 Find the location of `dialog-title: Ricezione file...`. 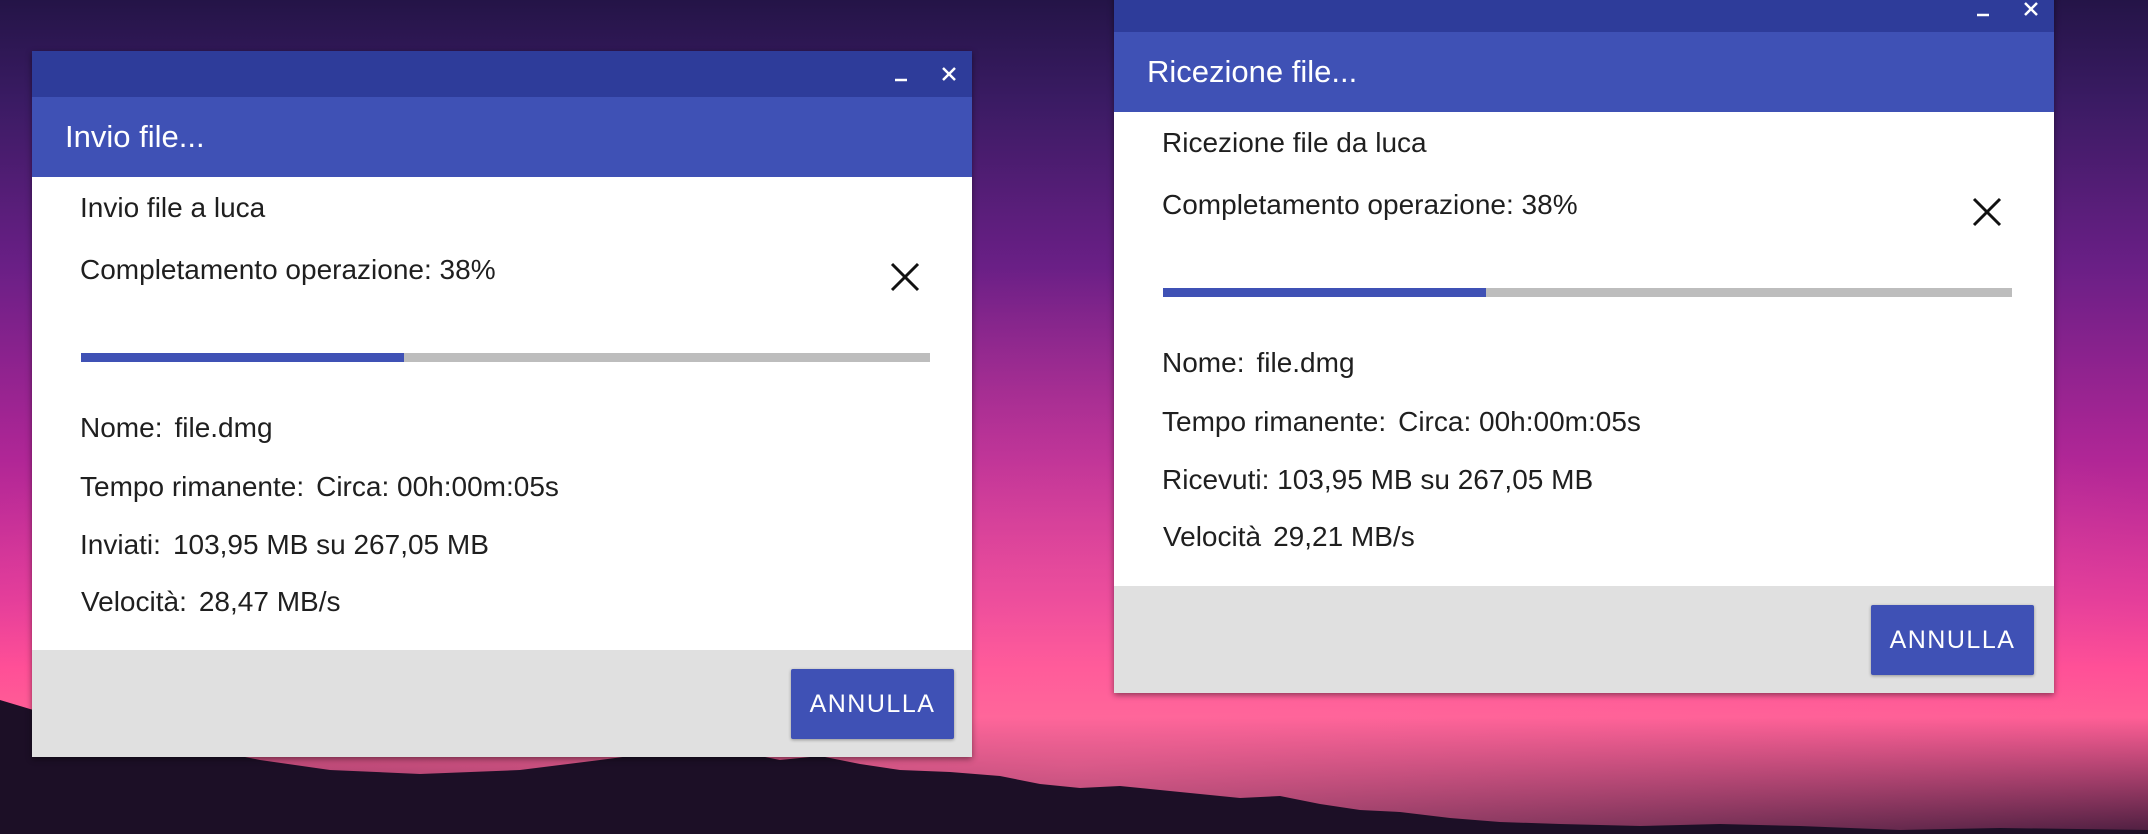

dialog-title: Ricezione file... is located at coordinates (1252, 71).